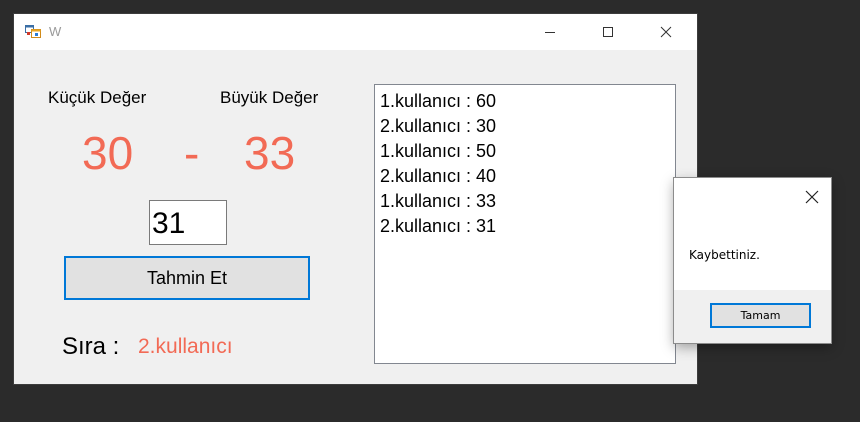  What do you see at coordinates (270, 153) in the screenshot?
I see `max-value: 33` at bounding box center [270, 153].